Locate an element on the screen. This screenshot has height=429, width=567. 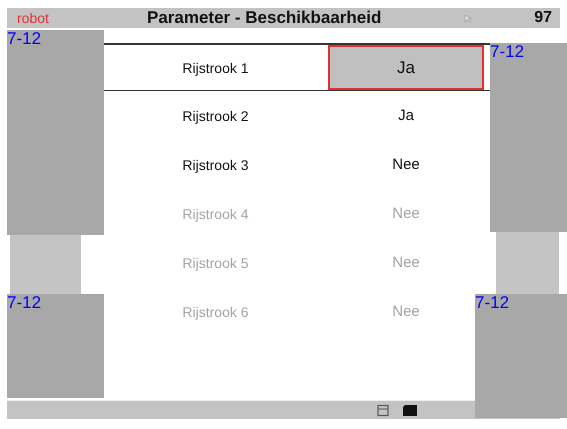
lane-label: Rijstrook 3 is located at coordinates (215, 165).